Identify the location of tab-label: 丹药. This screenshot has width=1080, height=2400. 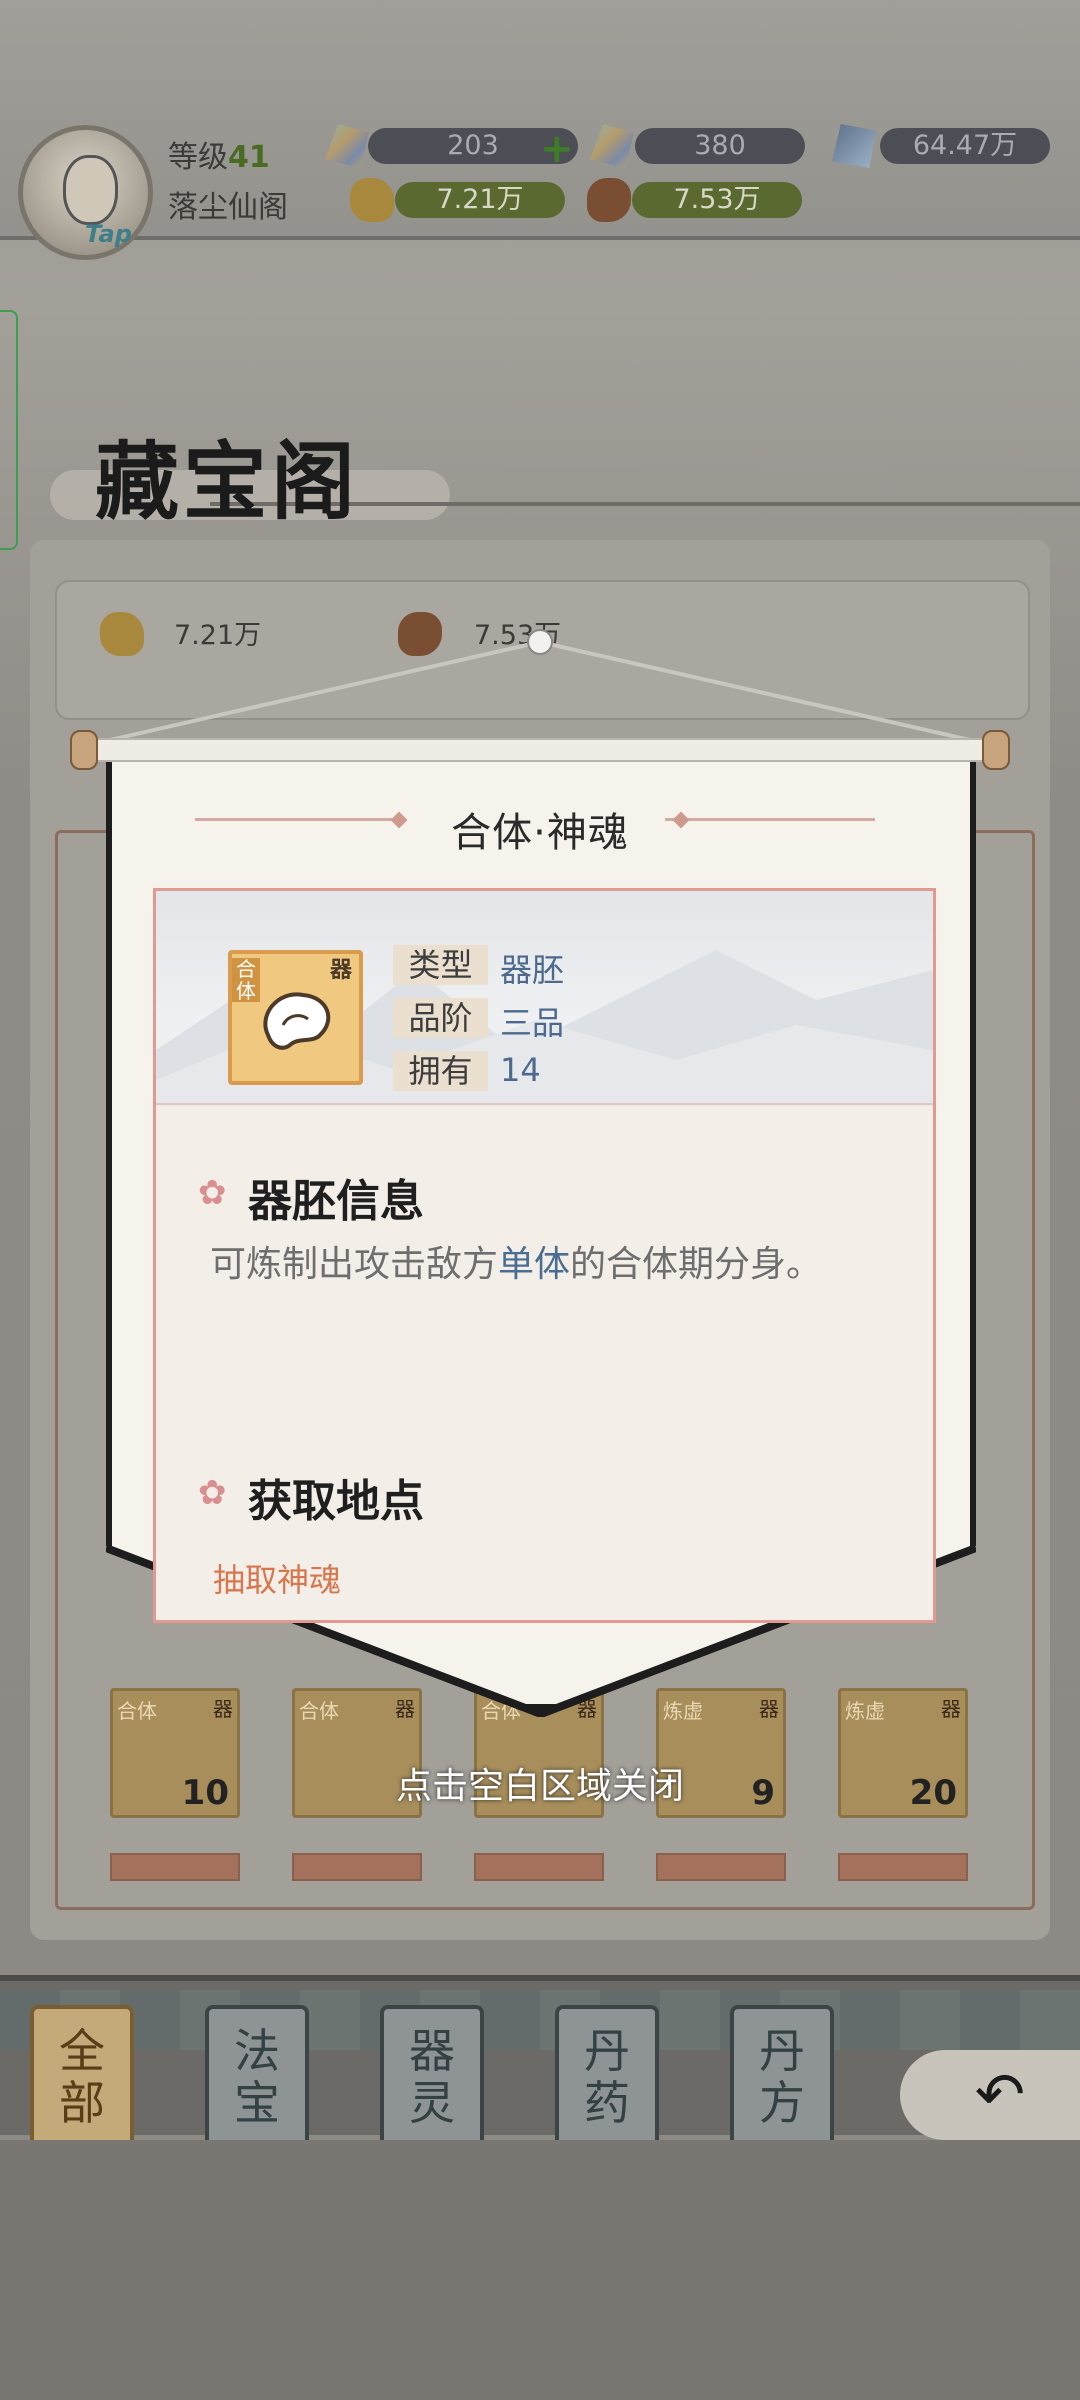
(607, 2077).